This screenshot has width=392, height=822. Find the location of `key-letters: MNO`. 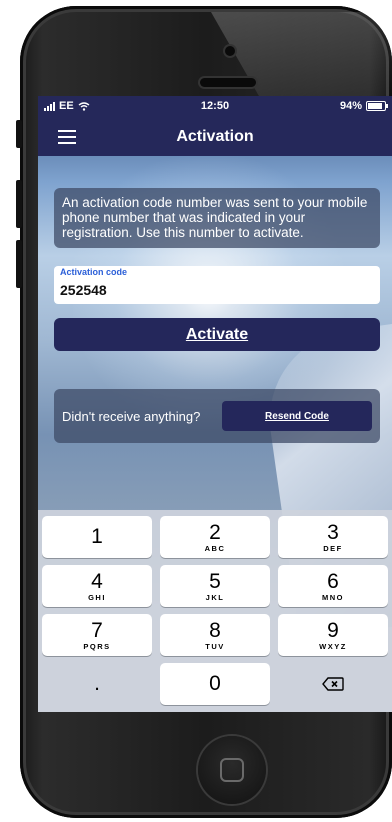

key-letters: MNO is located at coordinates (333, 597).